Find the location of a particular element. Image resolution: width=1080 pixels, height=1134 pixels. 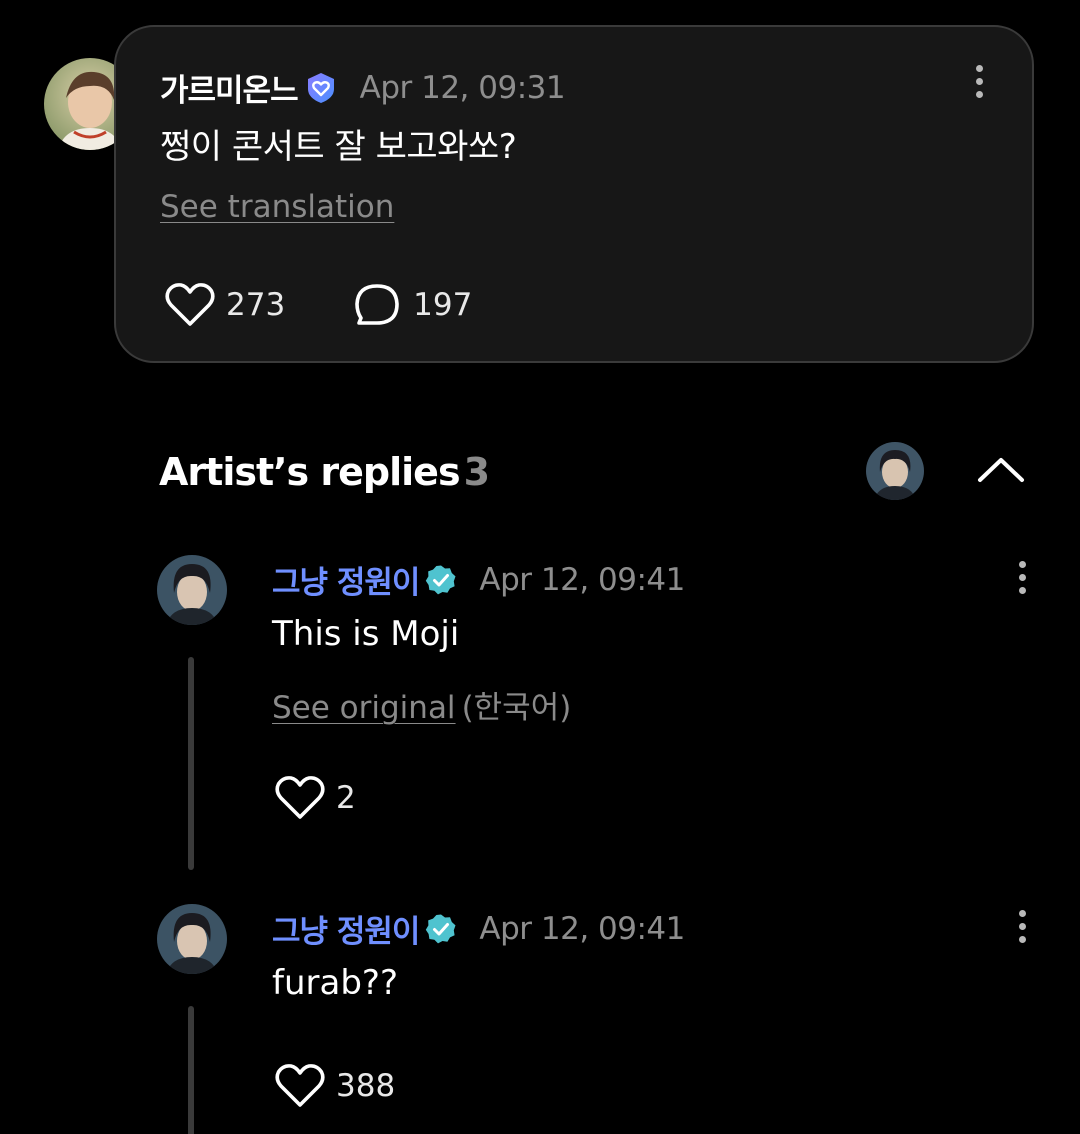

reply-like: 2 is located at coordinates (315, 798).